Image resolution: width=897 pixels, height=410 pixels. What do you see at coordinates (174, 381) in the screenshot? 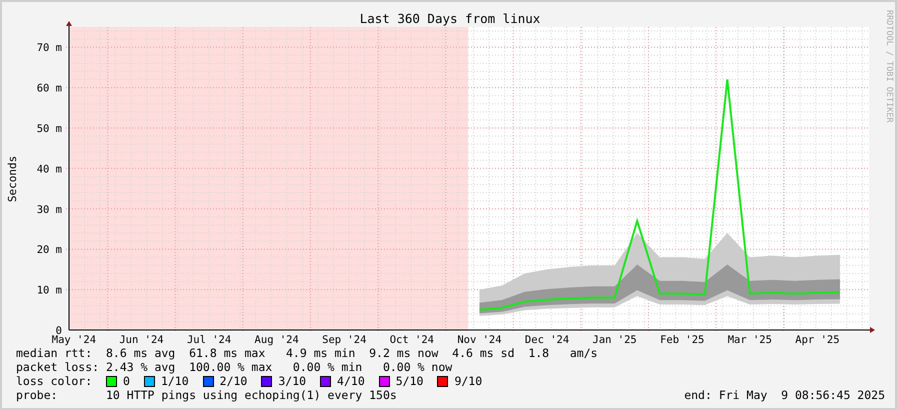
I see `swatch-label: 1/10` at bounding box center [174, 381].